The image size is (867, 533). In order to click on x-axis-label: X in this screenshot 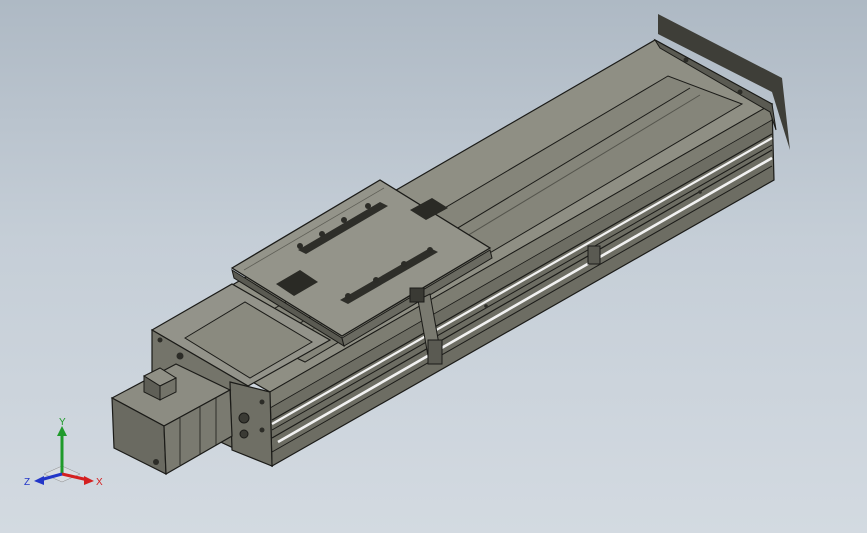, I will do `click(99, 482)`.